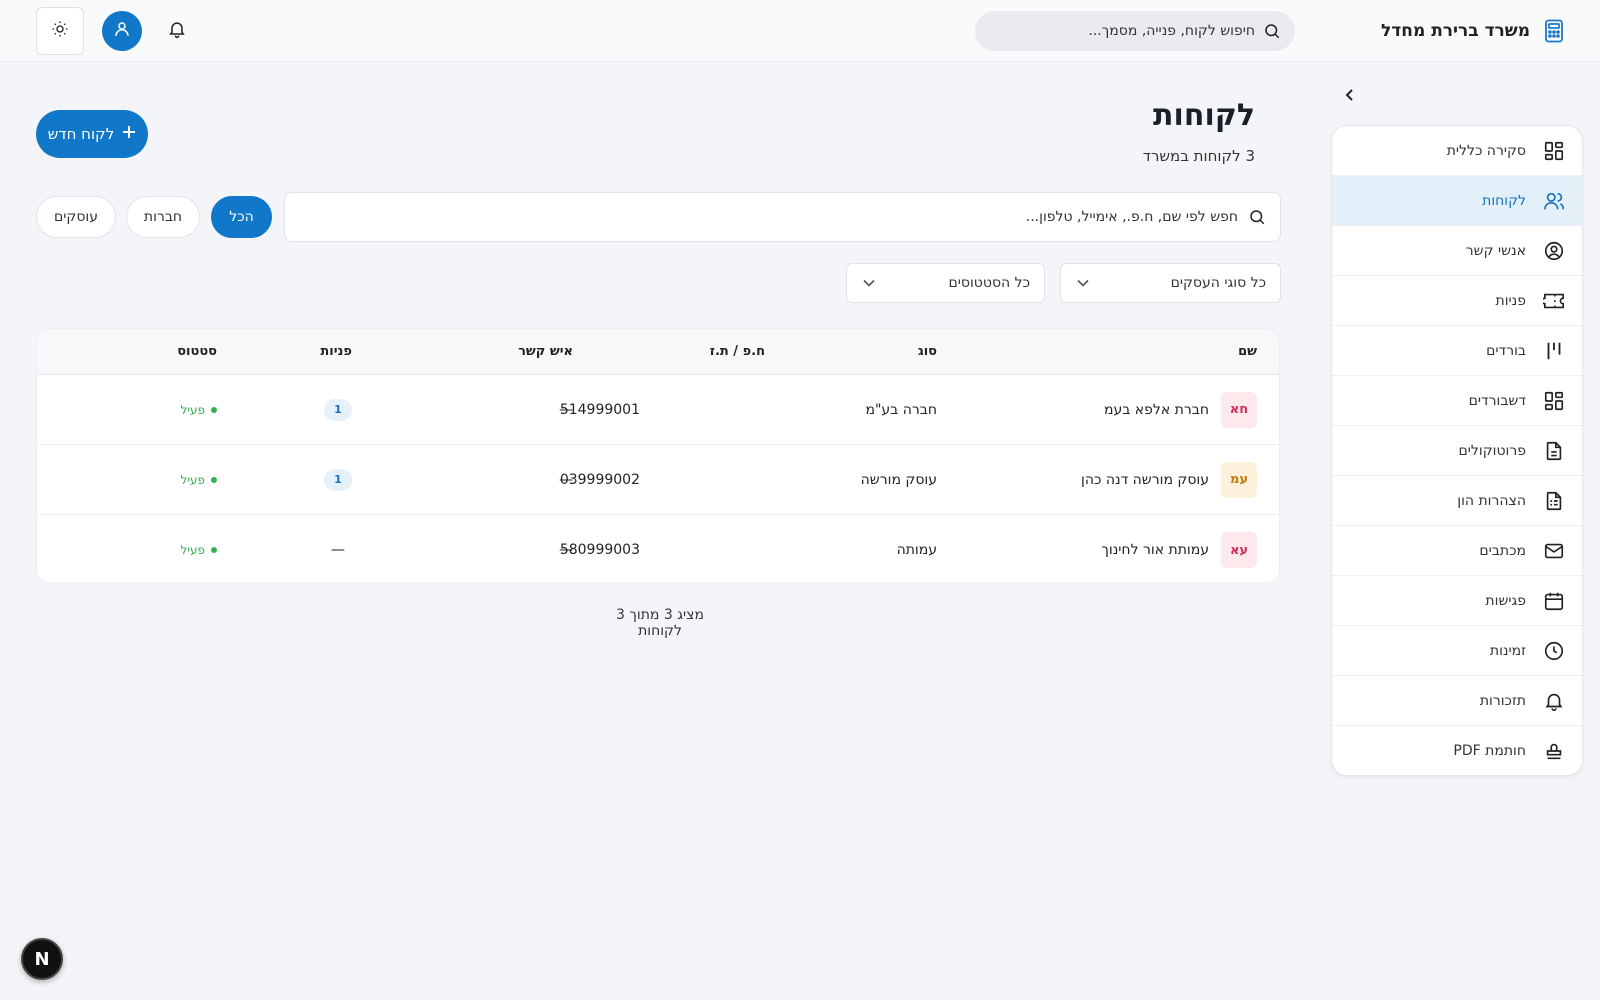 This screenshot has height=1000, width=1600. What do you see at coordinates (163, 217) in the screenshot?
I see `filter-companies-button: חברות` at bounding box center [163, 217].